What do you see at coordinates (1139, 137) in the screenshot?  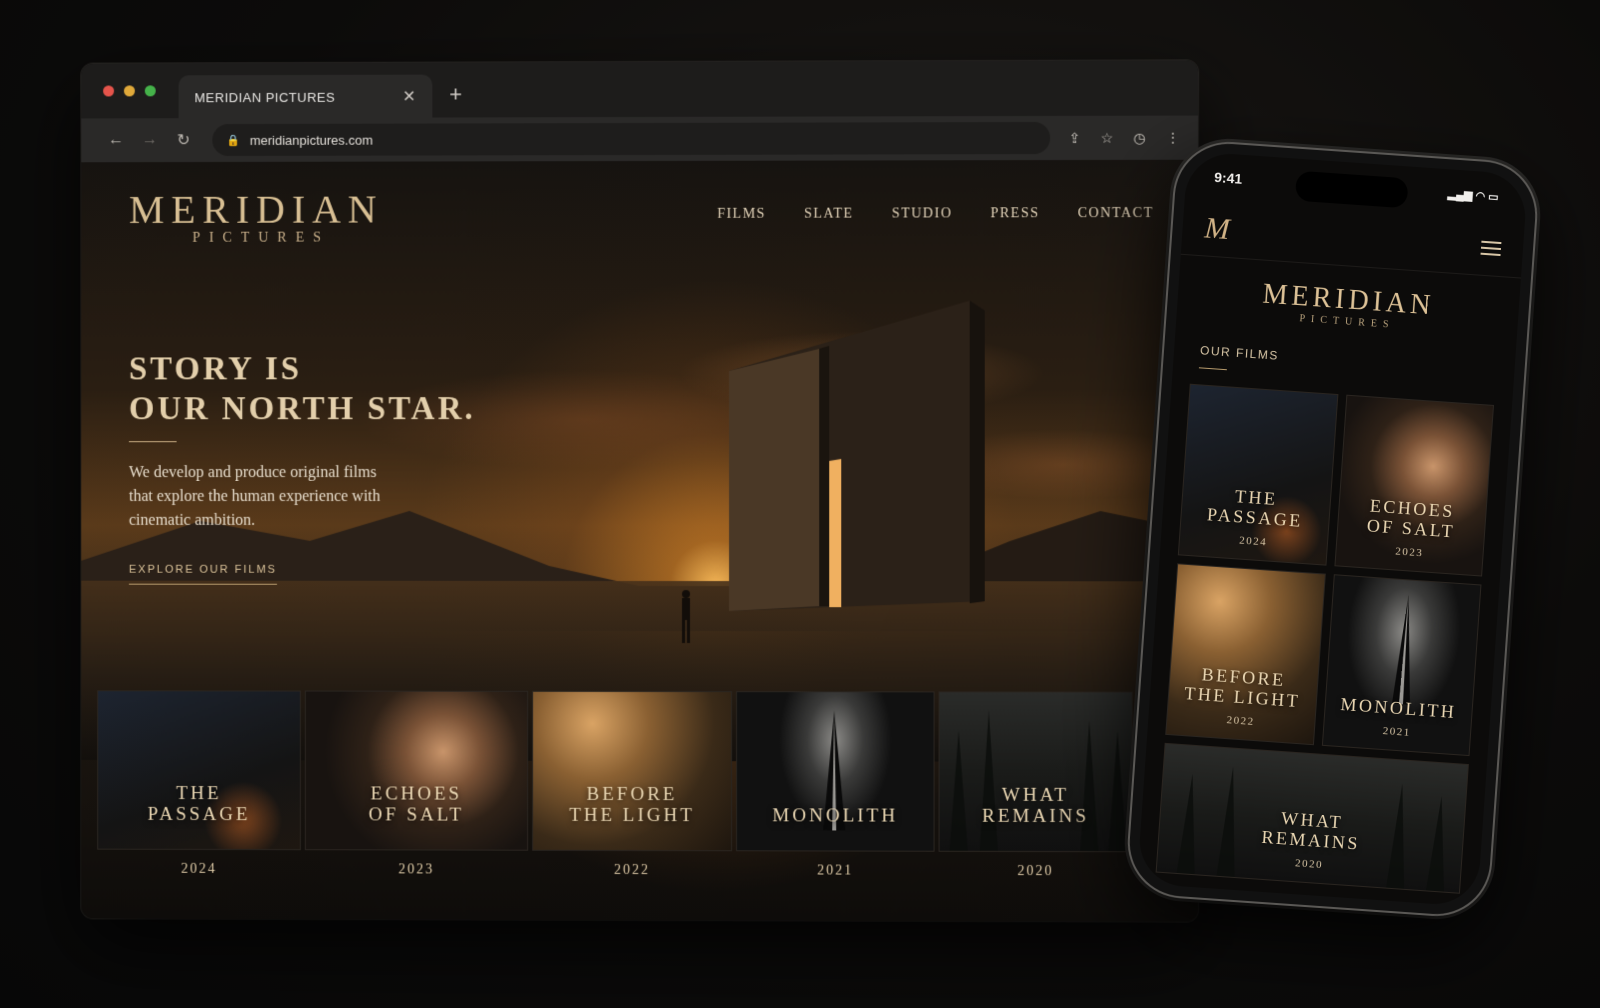 I see `history-icon: ◷` at bounding box center [1139, 137].